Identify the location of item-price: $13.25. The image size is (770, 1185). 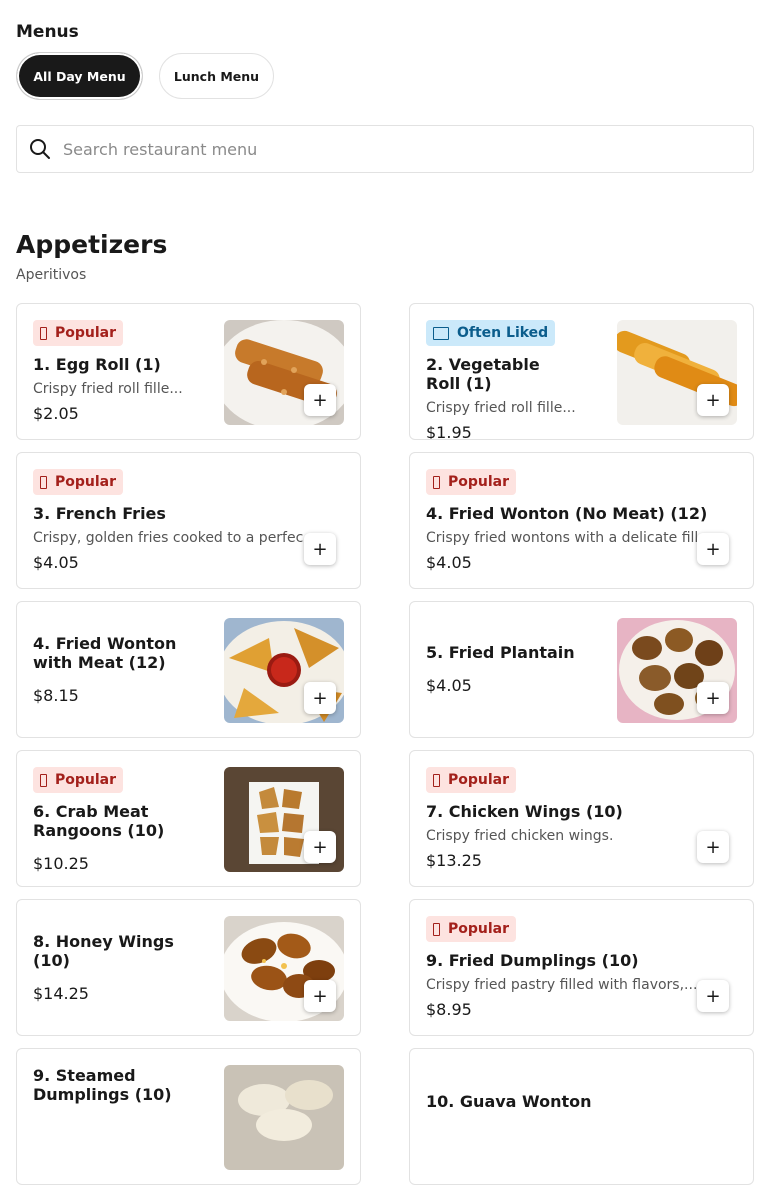
(454, 860).